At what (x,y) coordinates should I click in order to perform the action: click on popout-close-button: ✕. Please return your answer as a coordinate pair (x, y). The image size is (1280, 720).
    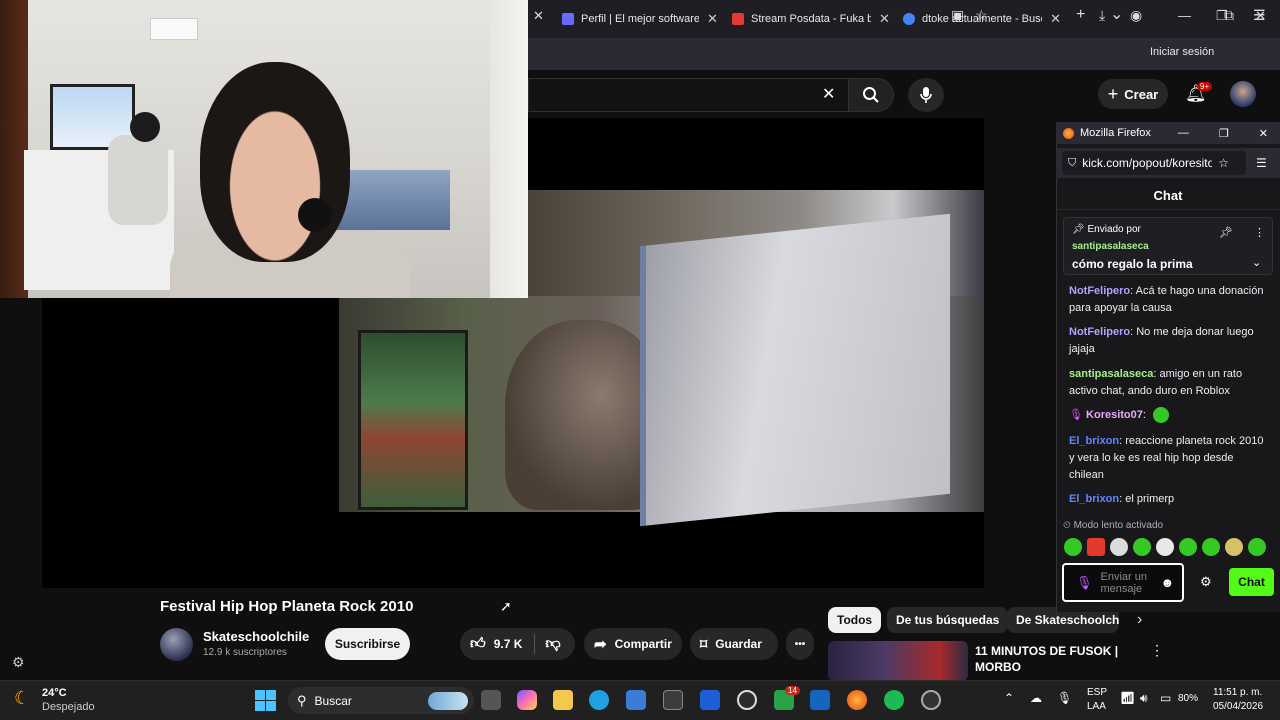
    Looking at the image, I should click on (1263, 133).